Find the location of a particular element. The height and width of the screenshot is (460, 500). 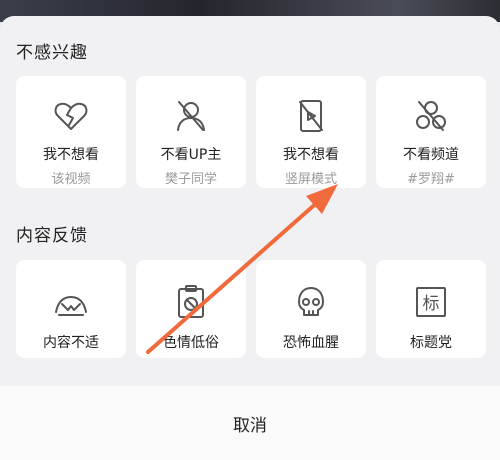

channel-blocked-icon is located at coordinates (431, 116).